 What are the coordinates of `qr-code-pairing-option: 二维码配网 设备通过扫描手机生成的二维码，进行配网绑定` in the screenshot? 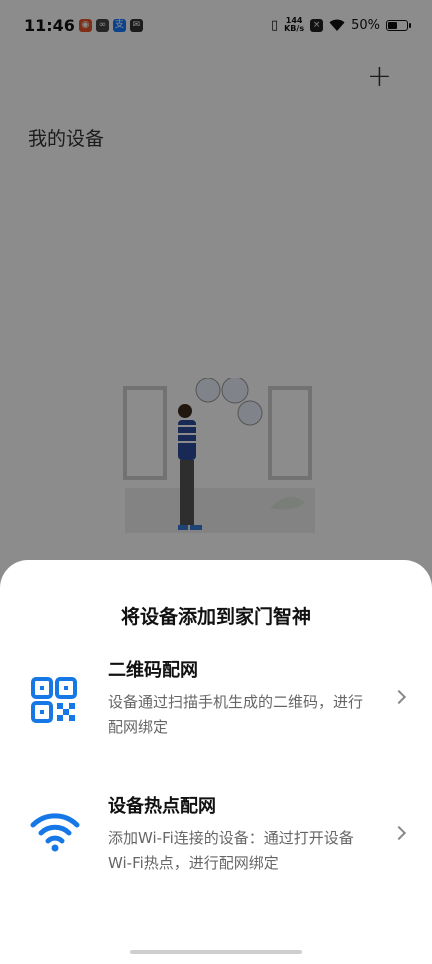 It's located at (216, 711).